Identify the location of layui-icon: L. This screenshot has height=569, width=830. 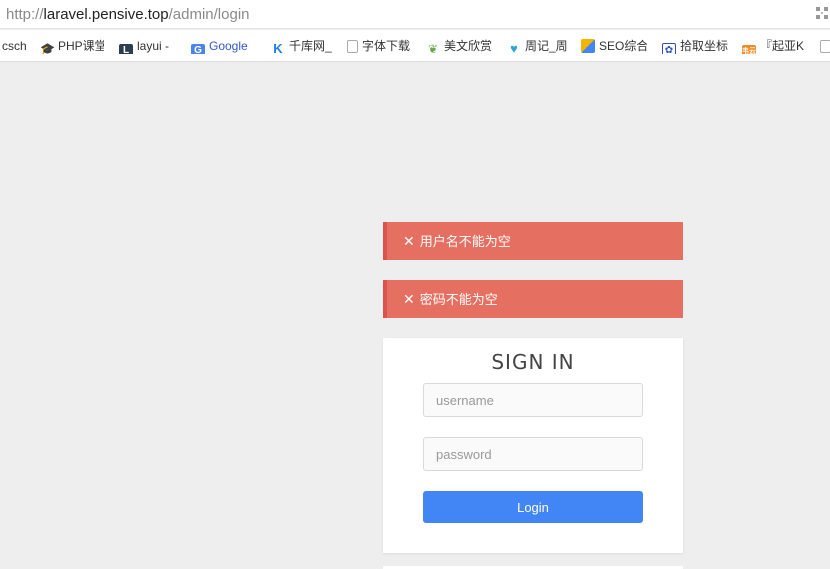
(126, 49).